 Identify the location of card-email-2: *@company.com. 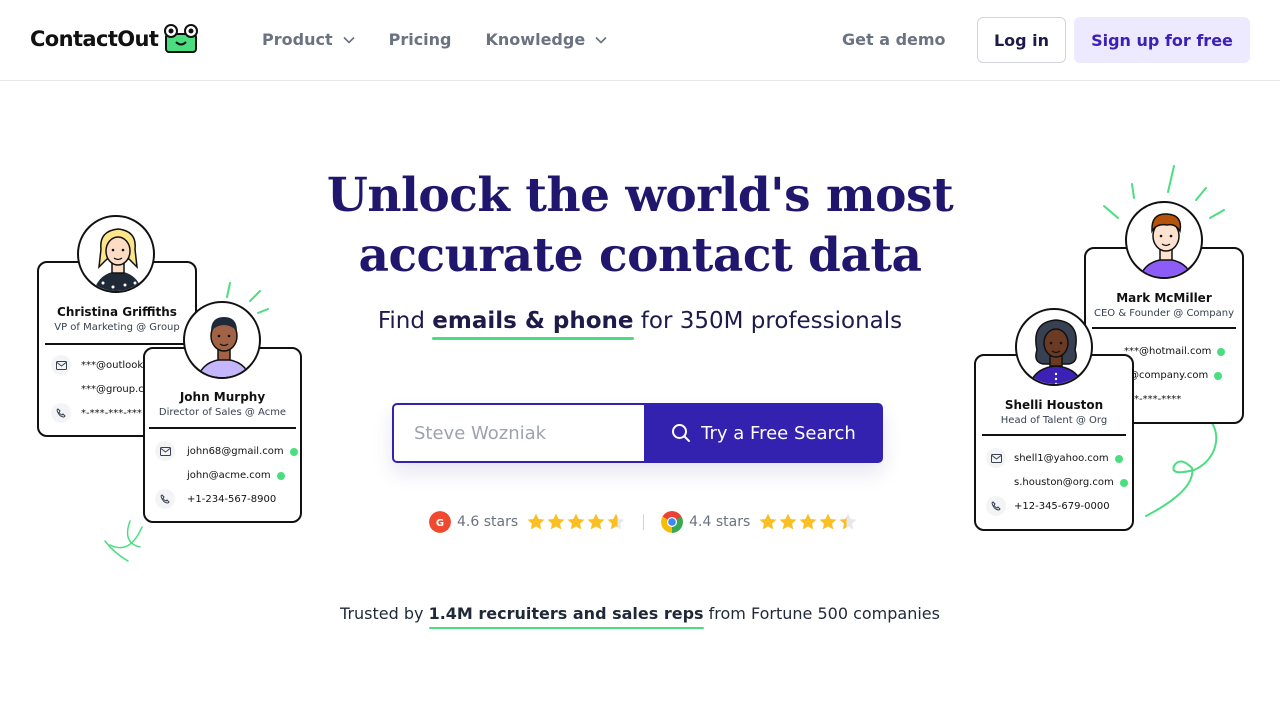
(1173, 375).